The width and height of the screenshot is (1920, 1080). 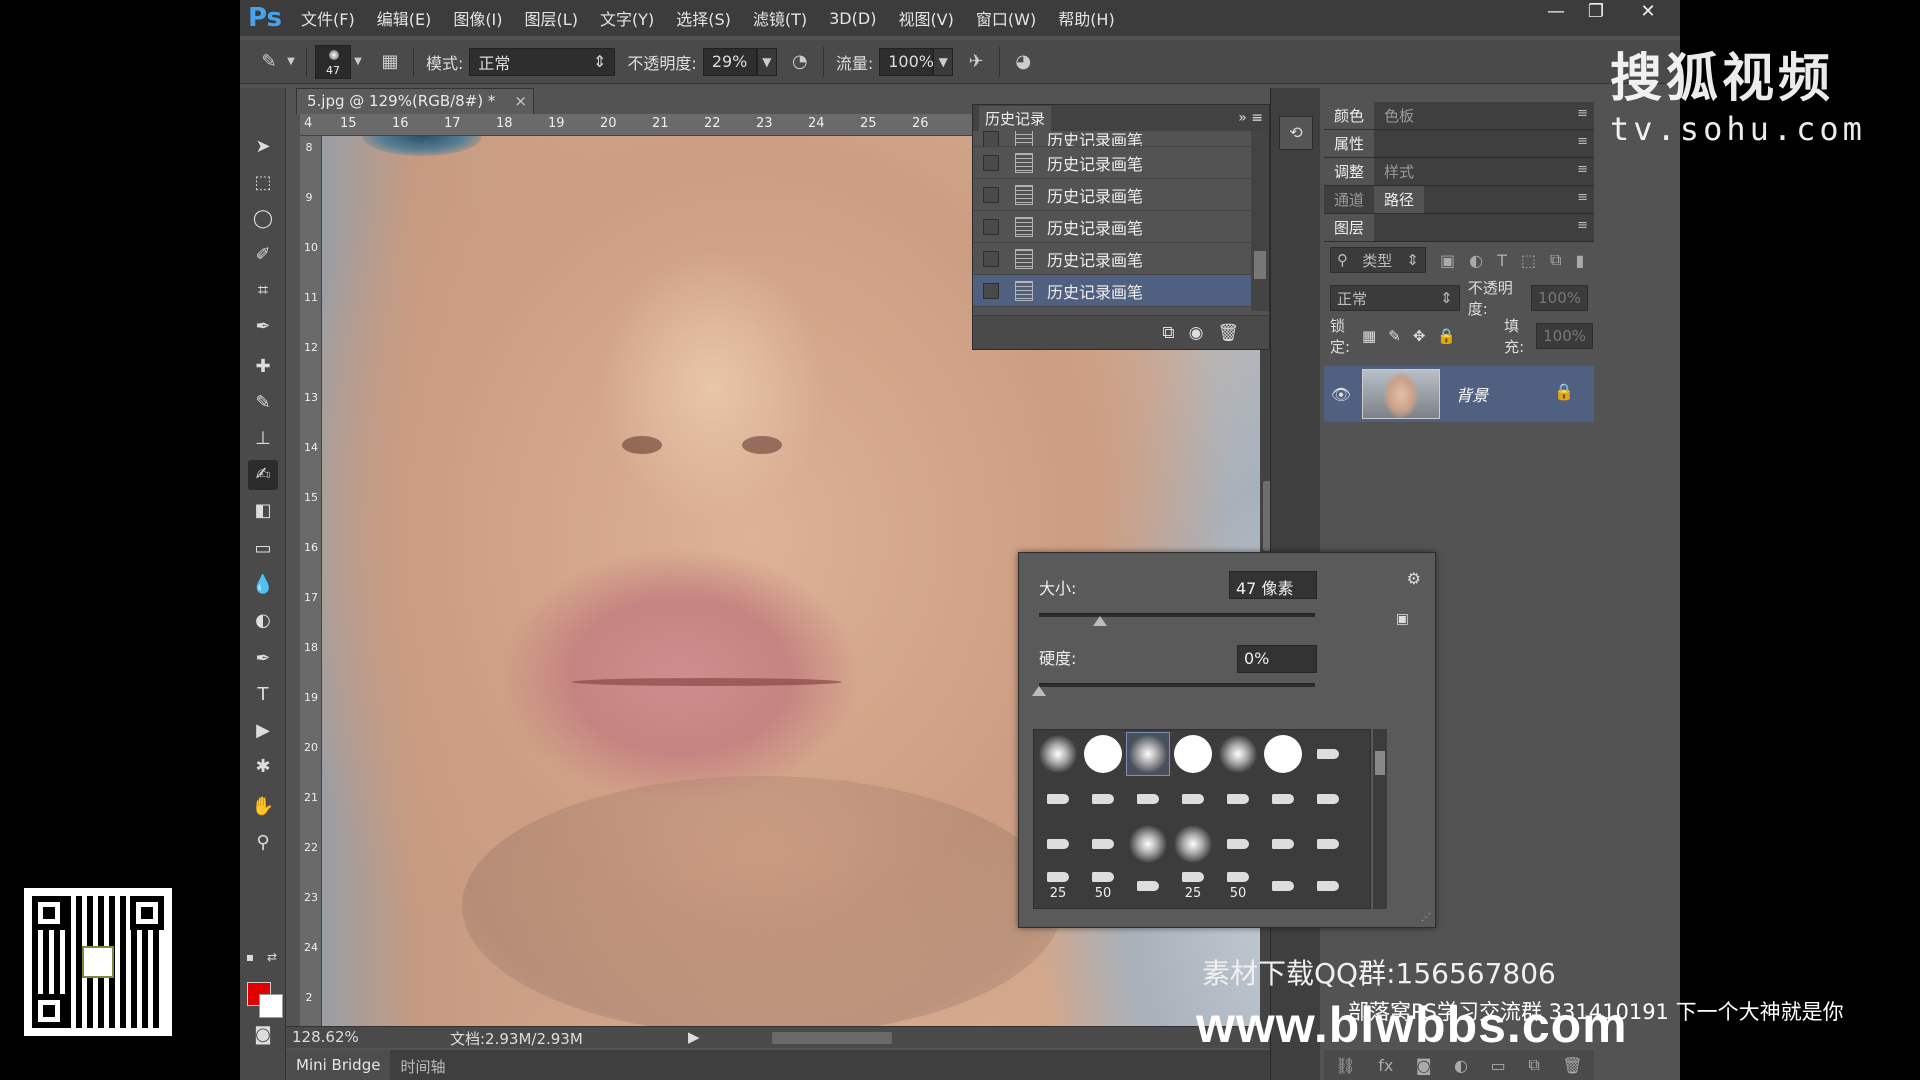 What do you see at coordinates (1596, 13) in the screenshot?
I see `restore-button: ❐` at bounding box center [1596, 13].